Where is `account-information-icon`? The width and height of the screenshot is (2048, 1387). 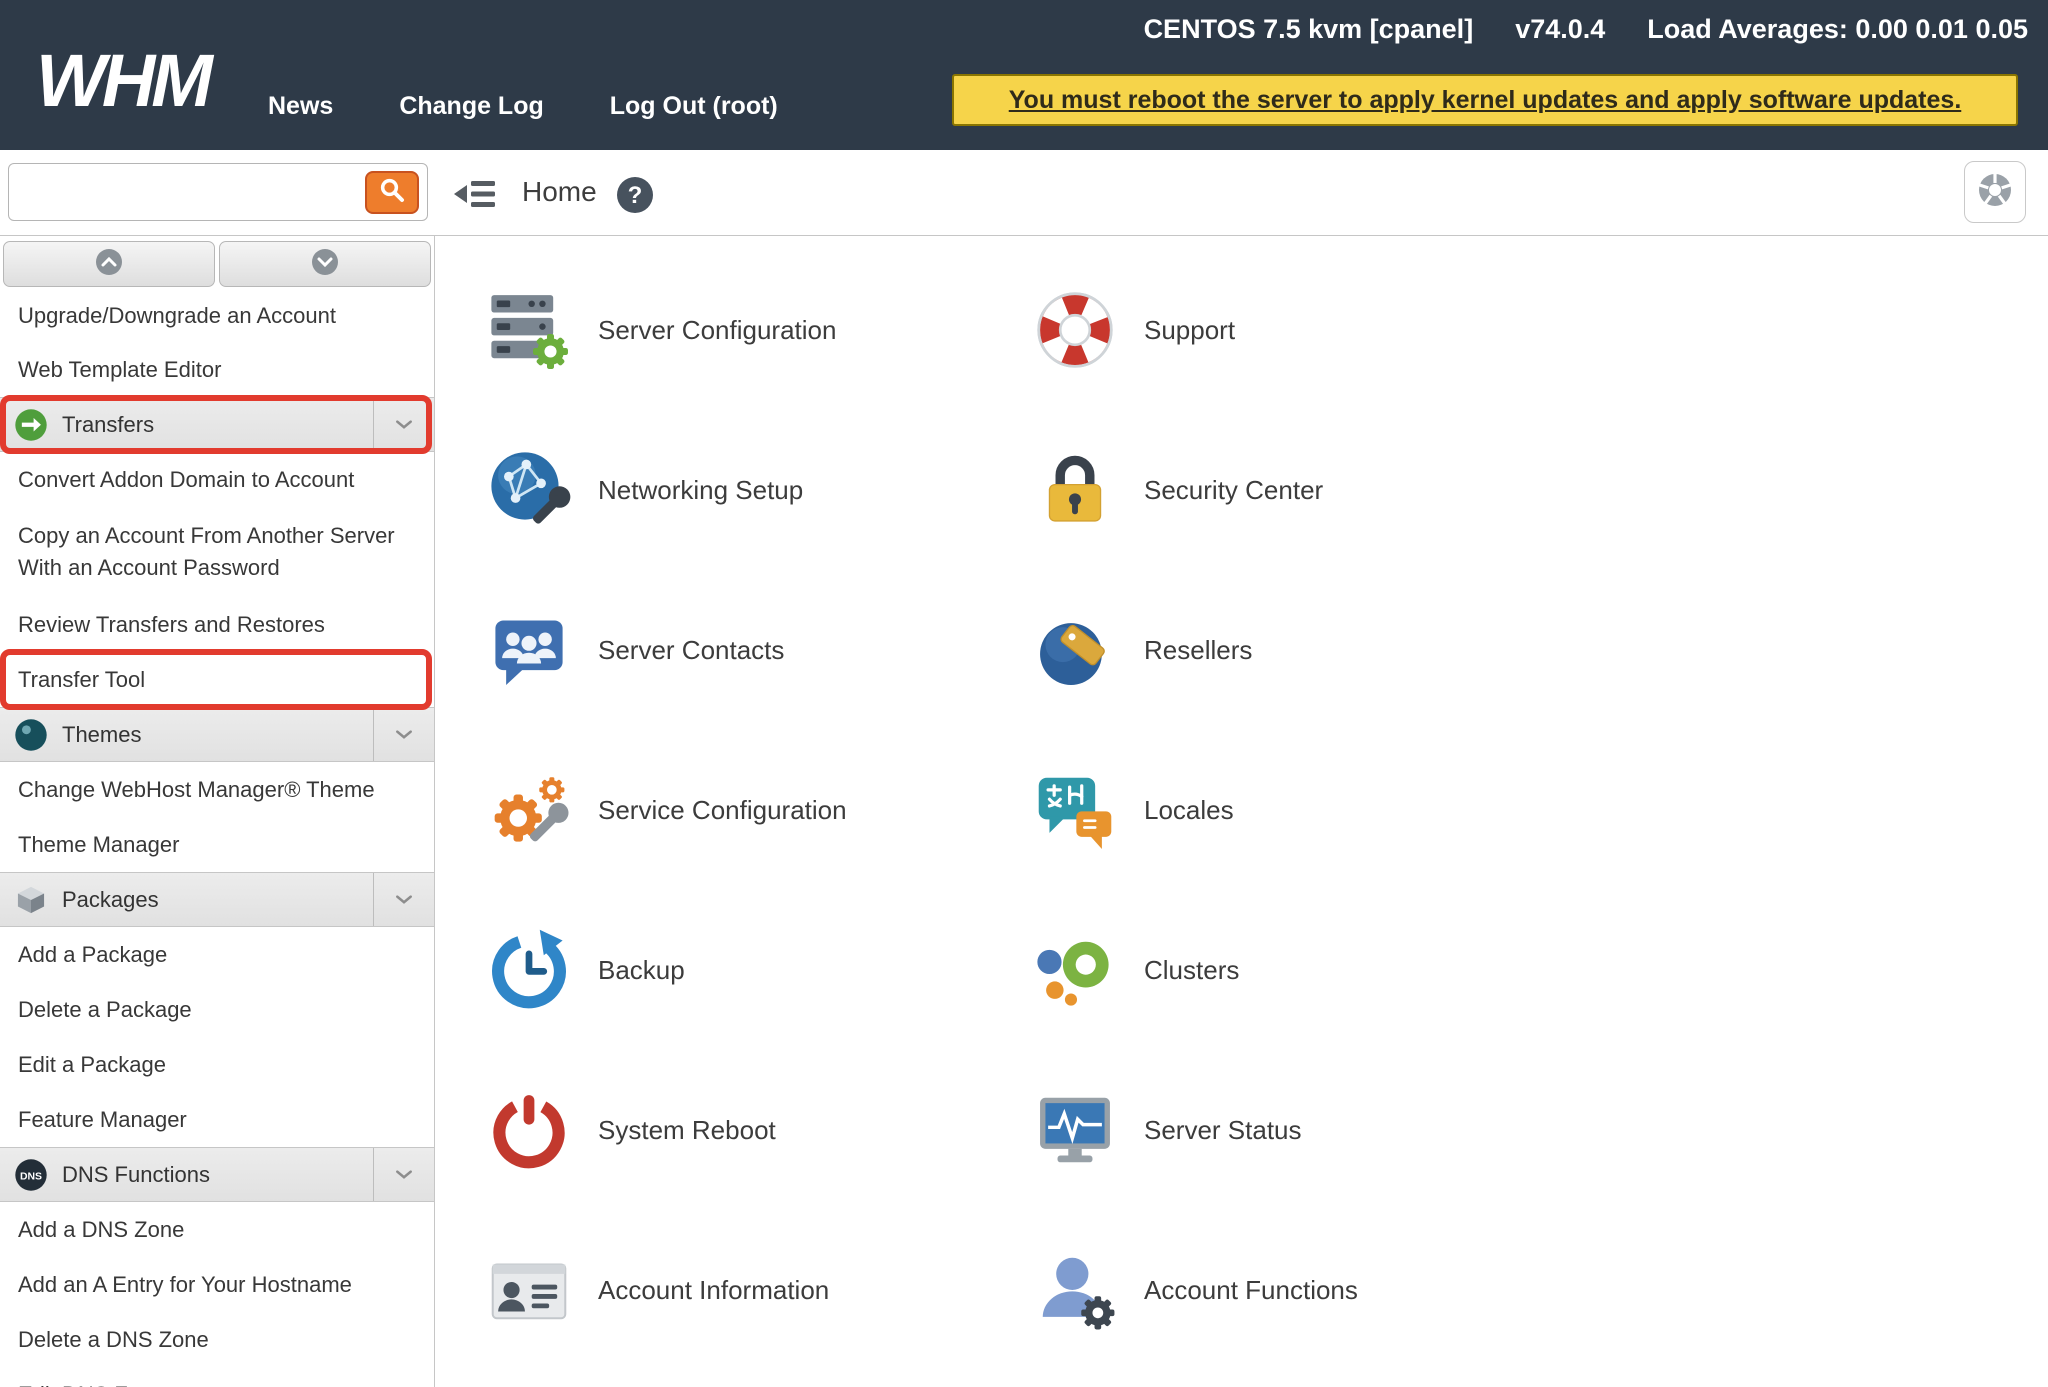 account-information-icon is located at coordinates (529, 1290).